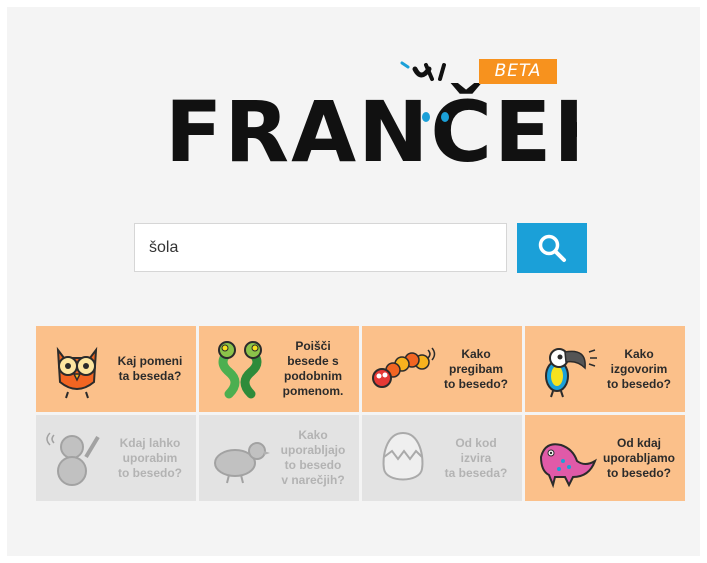 The height and width of the screenshot is (563, 707). What do you see at coordinates (279, 458) in the screenshot?
I see `tile-dialects: Kako uporabljajo to besedo v narečjih?` at bounding box center [279, 458].